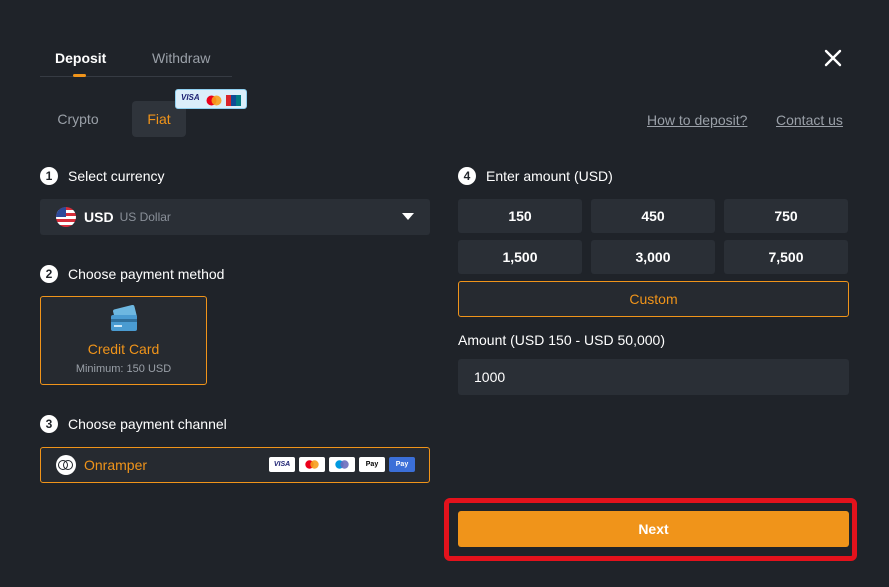  What do you see at coordinates (402, 464) in the screenshot?
I see `google-pay-icon: Pay` at bounding box center [402, 464].